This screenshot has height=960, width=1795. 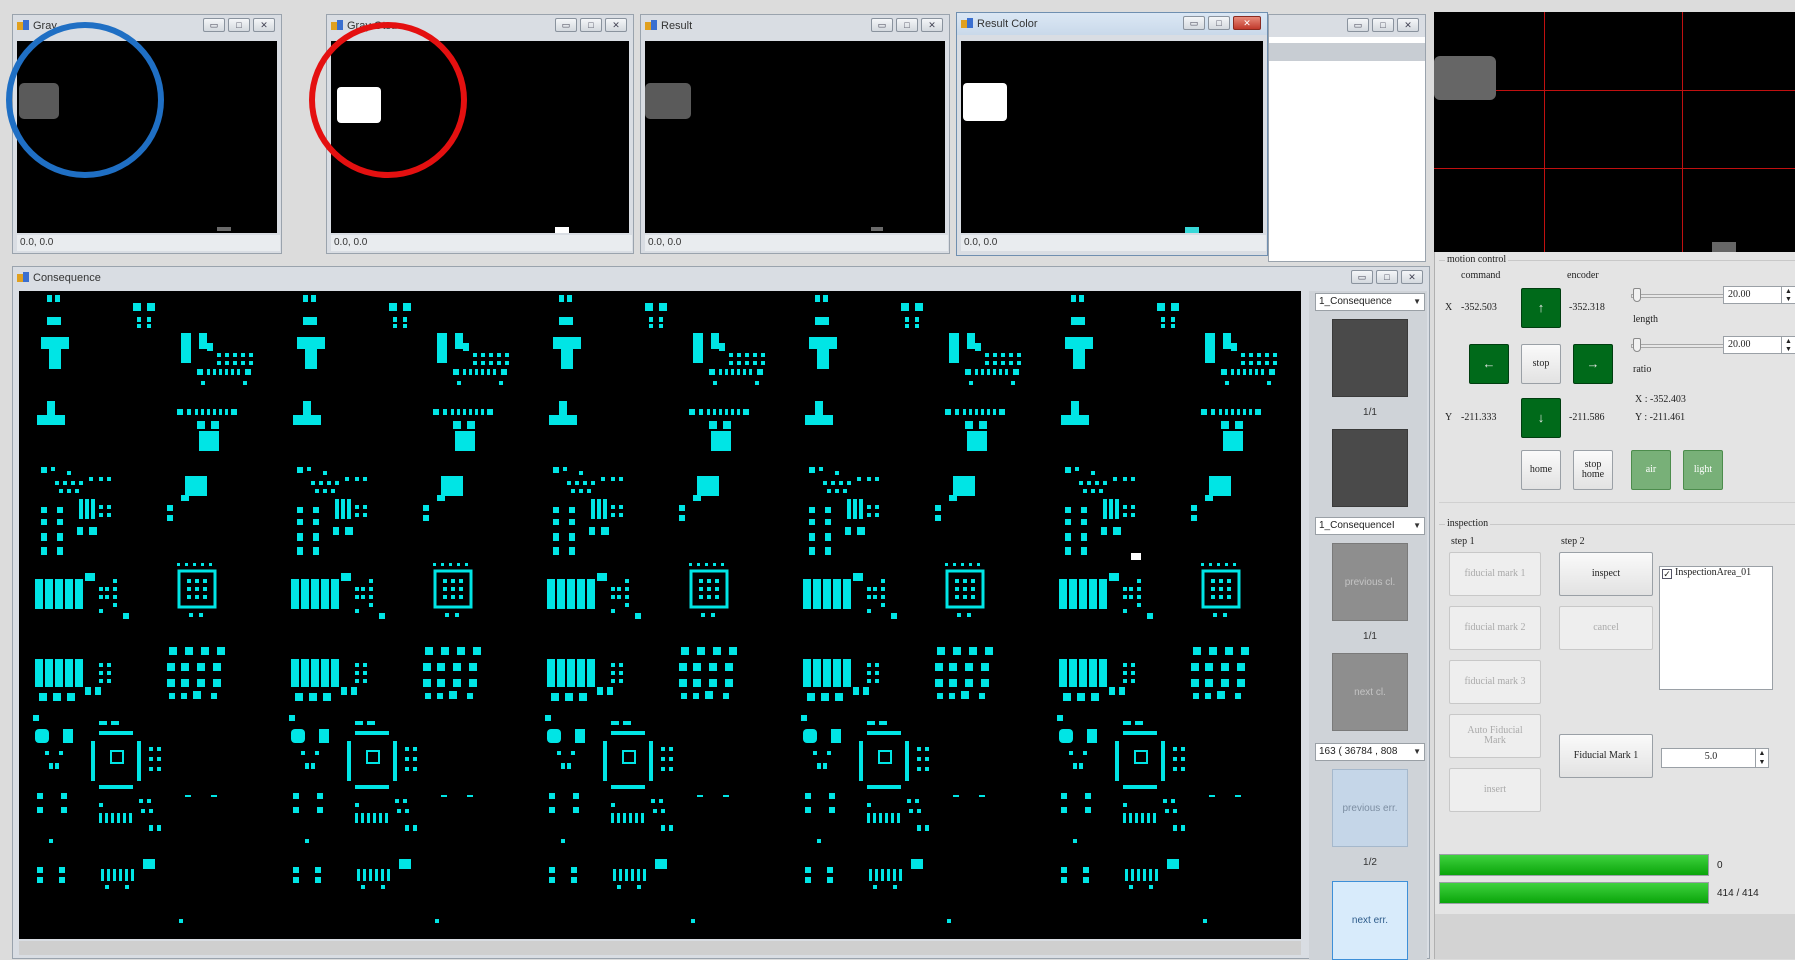 What do you see at coordinates (1593, 364) in the screenshot?
I see `jog-right-button: →` at bounding box center [1593, 364].